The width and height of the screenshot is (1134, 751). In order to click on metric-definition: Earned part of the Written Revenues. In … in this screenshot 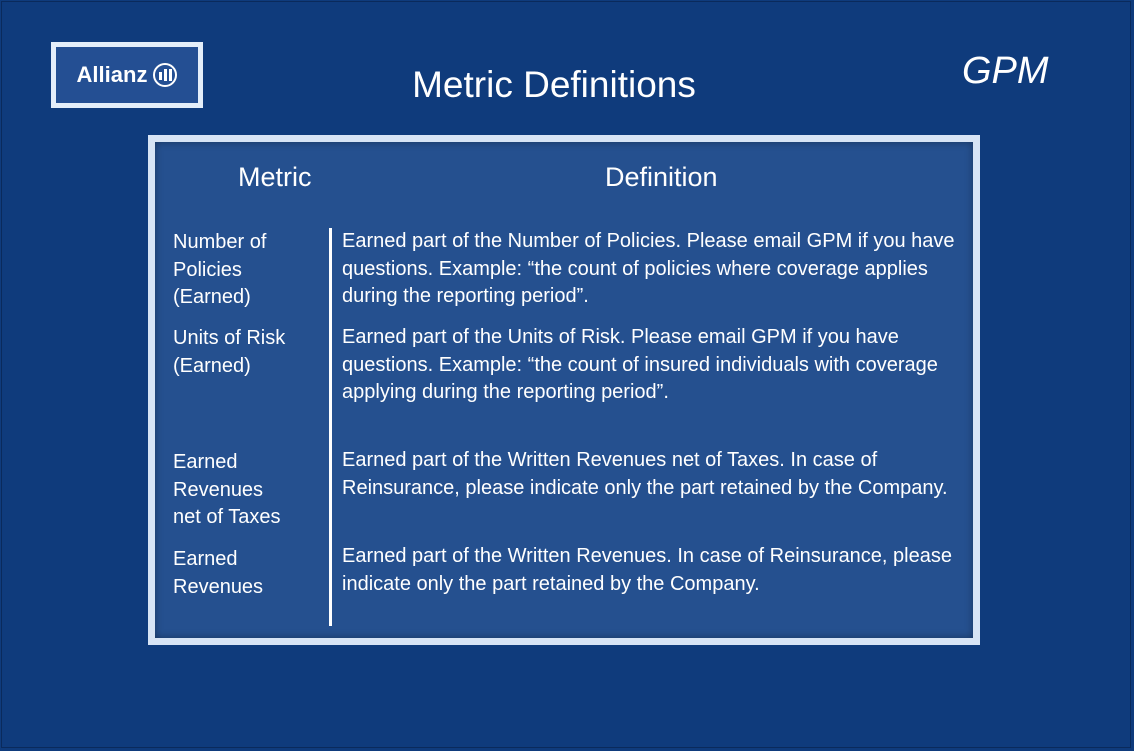, I will do `click(647, 570)`.